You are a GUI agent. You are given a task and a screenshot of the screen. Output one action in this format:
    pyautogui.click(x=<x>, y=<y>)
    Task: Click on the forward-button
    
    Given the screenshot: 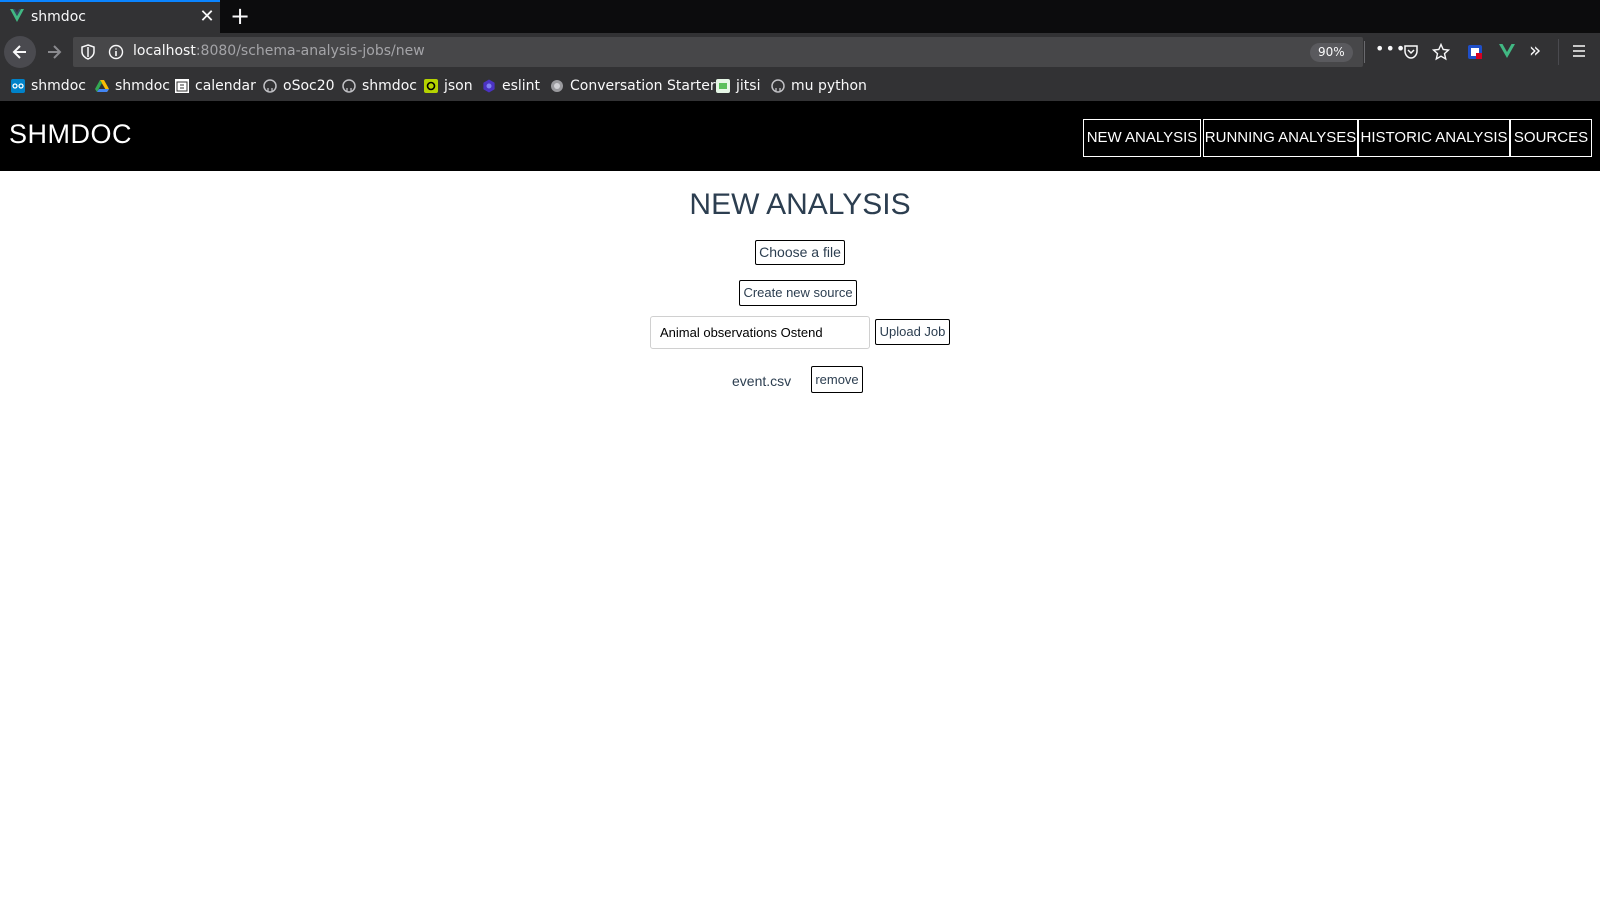 What is the action you would take?
    pyautogui.click(x=54, y=52)
    